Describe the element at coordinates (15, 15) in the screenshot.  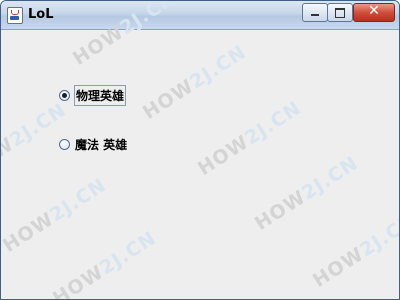
I see `java-app-icon` at that location.